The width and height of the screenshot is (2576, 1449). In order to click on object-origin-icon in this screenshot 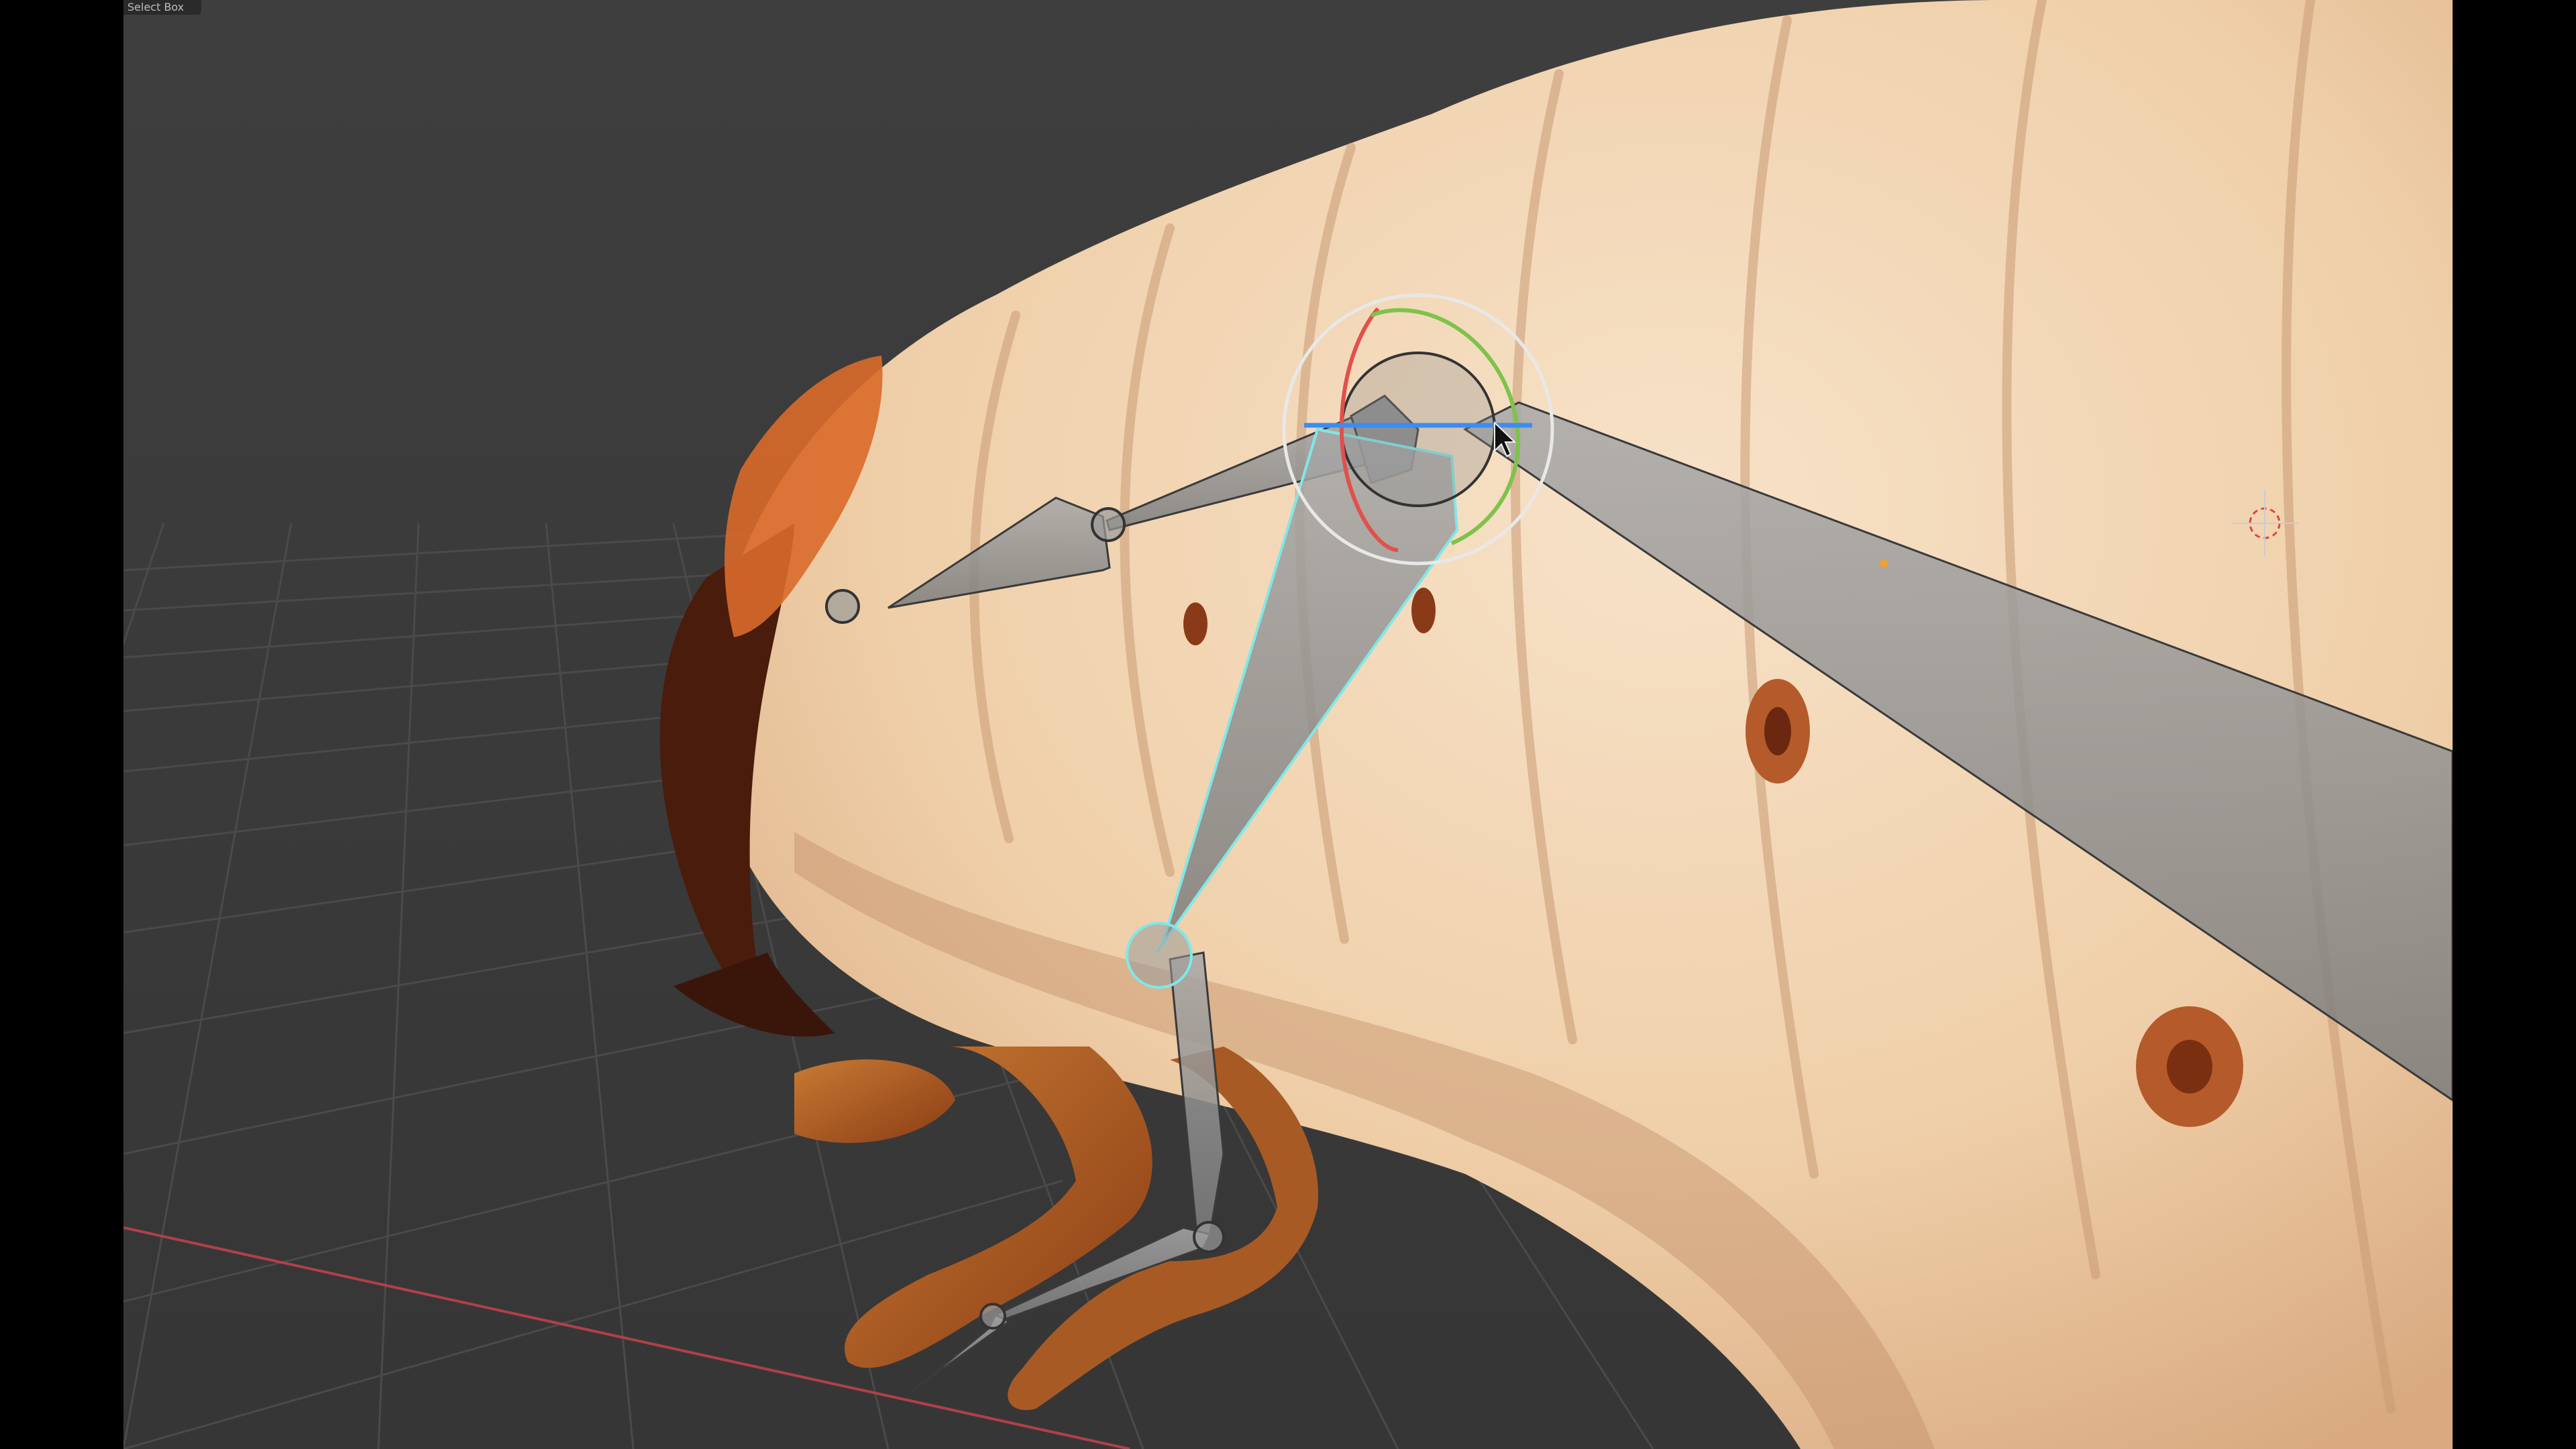, I will do `click(1884, 563)`.